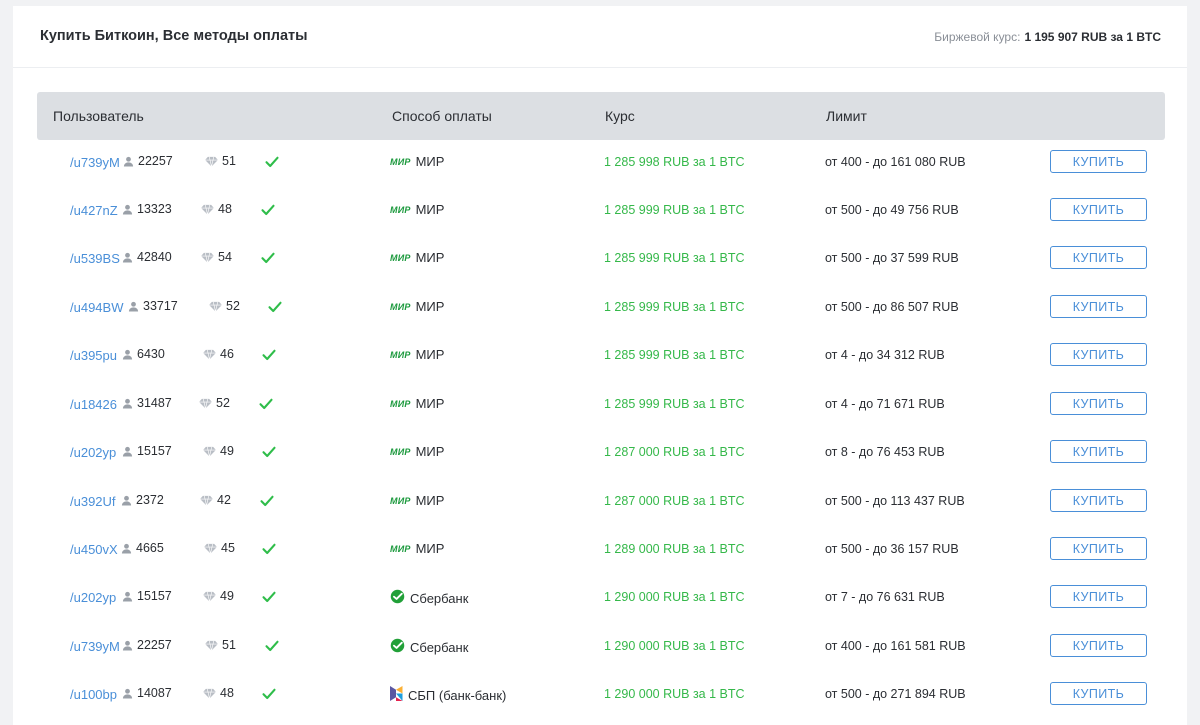 The width and height of the screenshot is (1200, 725). What do you see at coordinates (150, 500) in the screenshot?
I see `deals-count-value: 2372` at bounding box center [150, 500].